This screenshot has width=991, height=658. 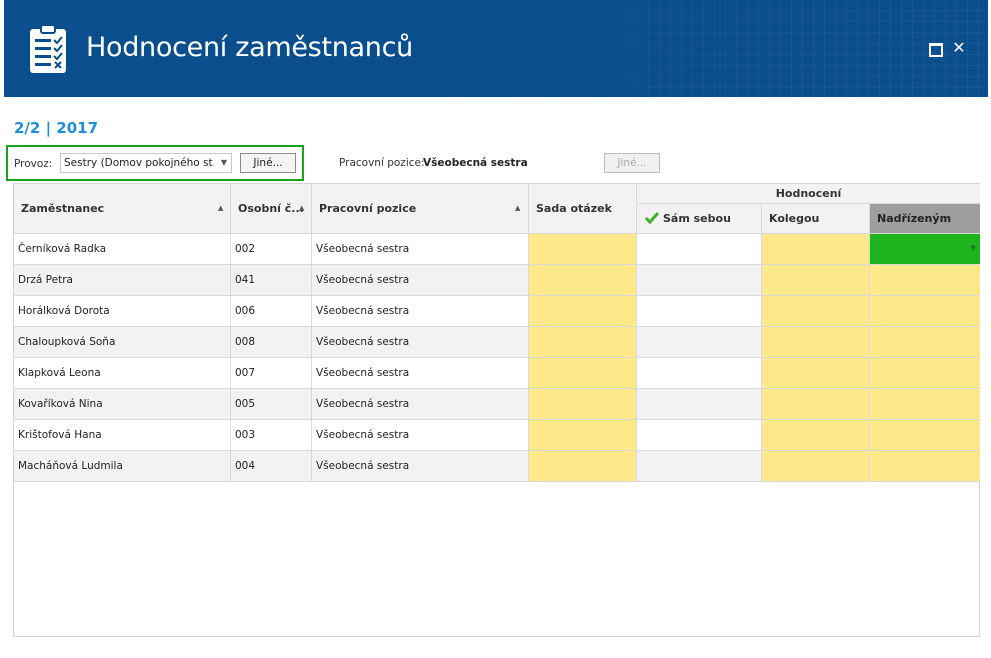 I want to click on column-header-personal-number: Osobní č... ▲, so click(x=271, y=209).